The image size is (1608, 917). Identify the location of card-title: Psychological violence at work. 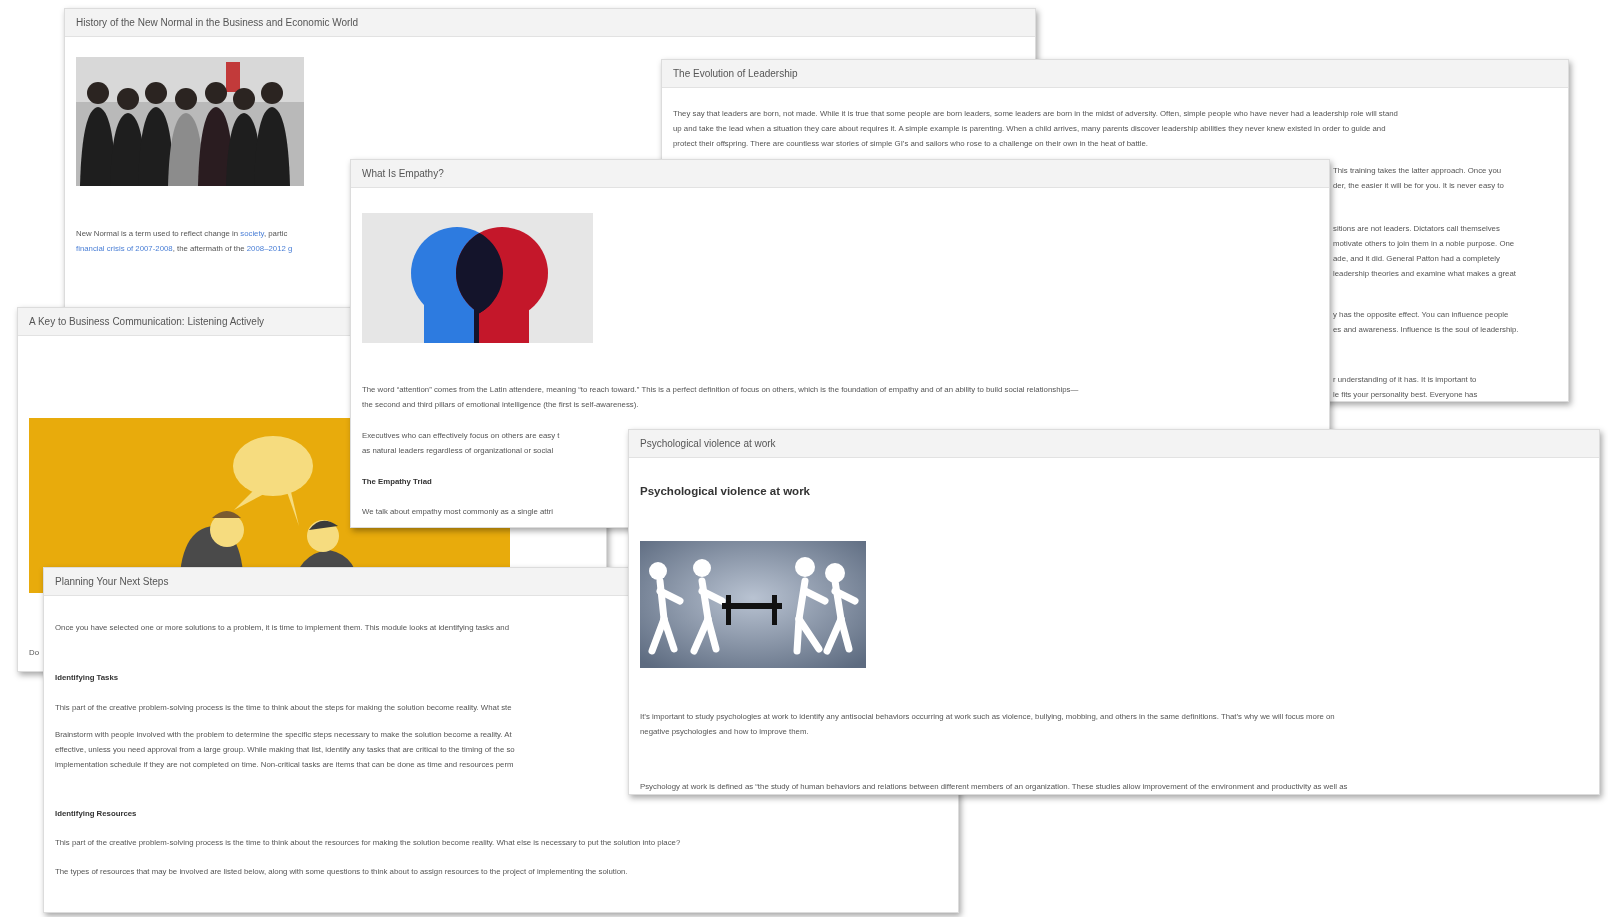
(708, 443).